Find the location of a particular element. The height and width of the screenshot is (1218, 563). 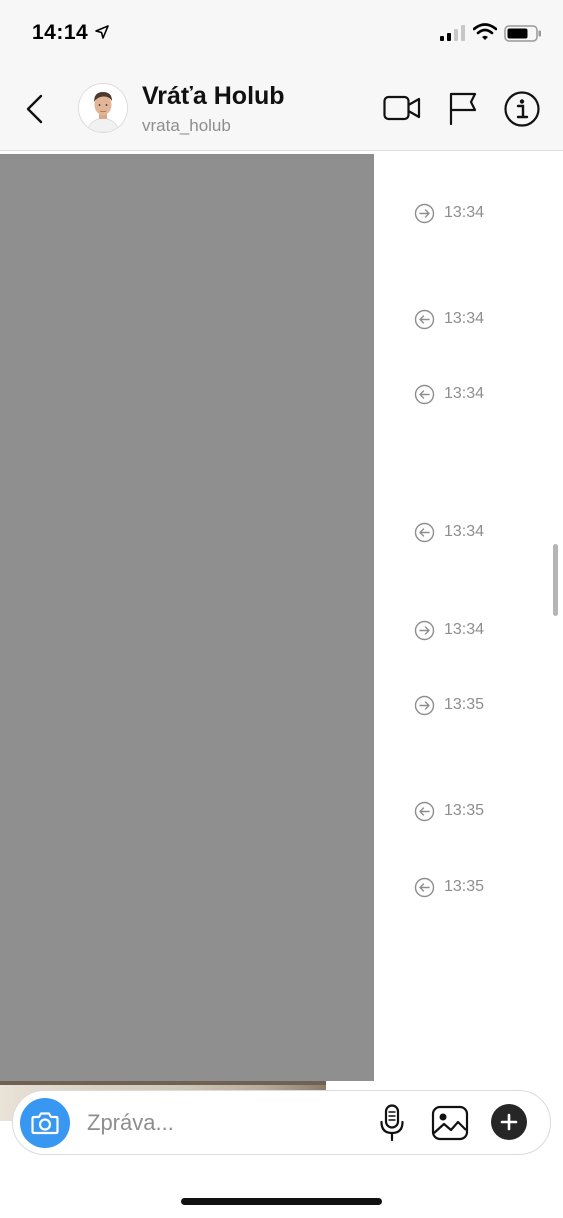

status-bar: 14:14 is located at coordinates (281, 35).